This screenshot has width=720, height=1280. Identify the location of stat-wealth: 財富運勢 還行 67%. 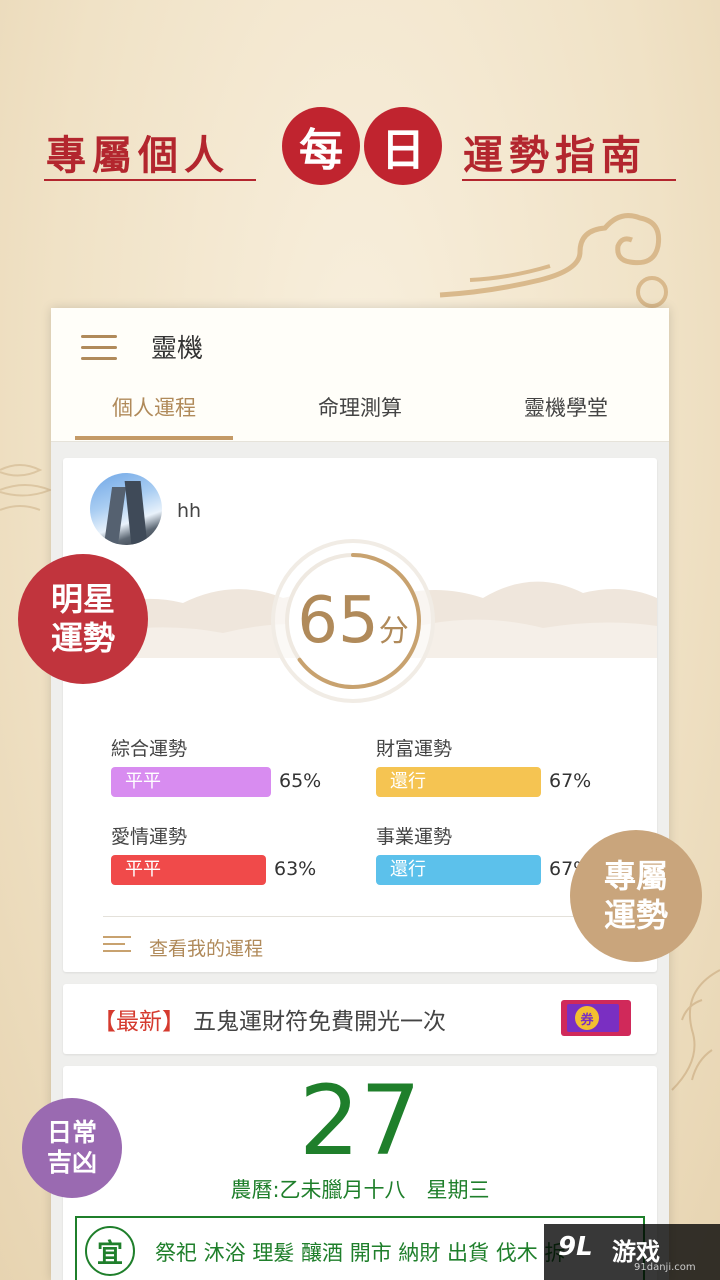
(483, 765).